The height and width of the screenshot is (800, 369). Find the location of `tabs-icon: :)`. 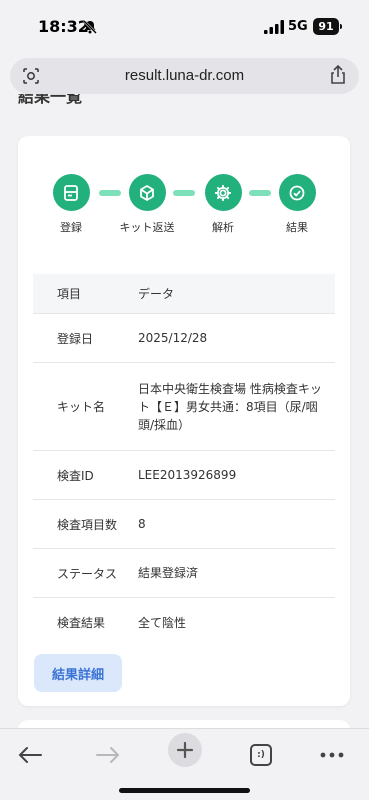

tabs-icon: :) is located at coordinates (261, 755).